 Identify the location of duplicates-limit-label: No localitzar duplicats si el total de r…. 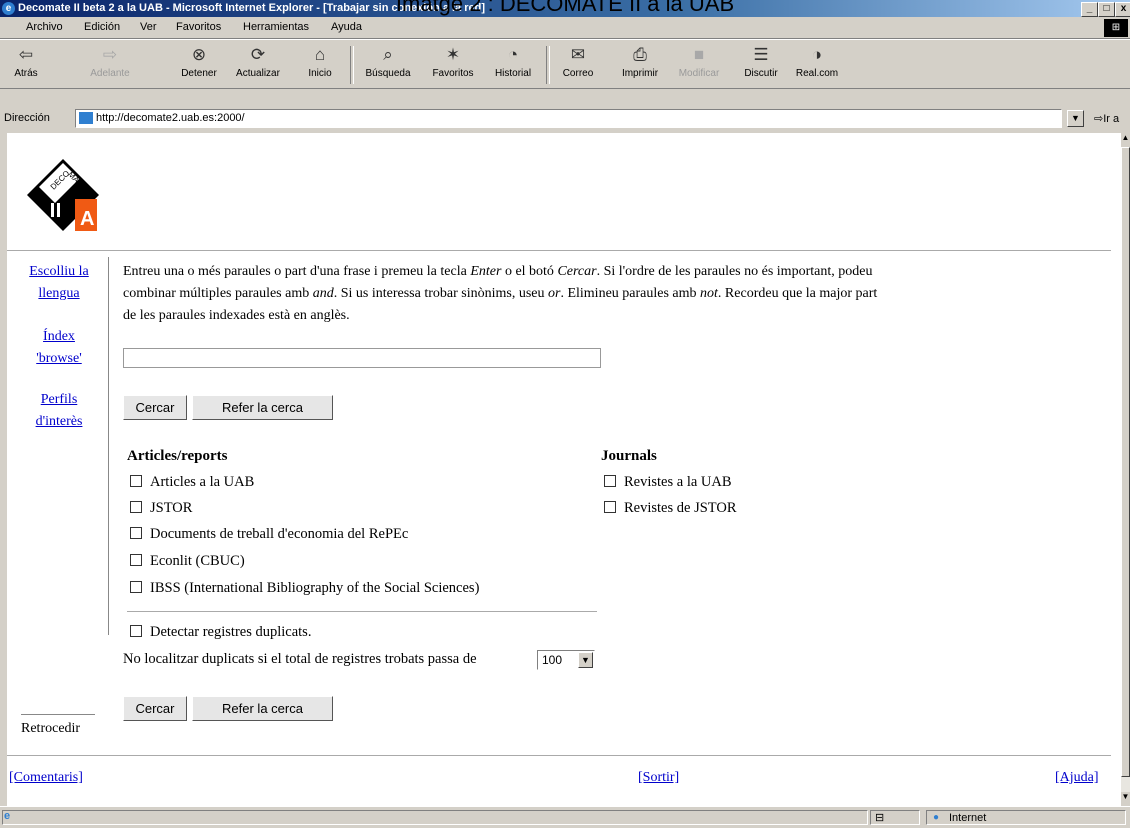
(300, 659).